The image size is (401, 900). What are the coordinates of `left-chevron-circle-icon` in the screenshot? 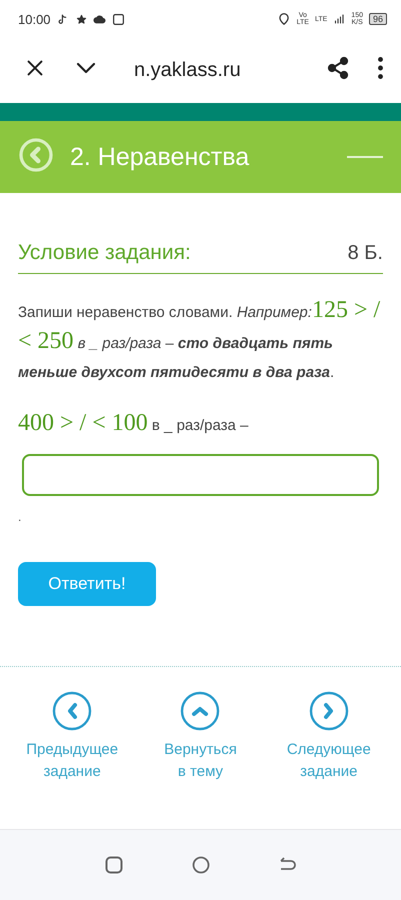 It's located at (72, 711).